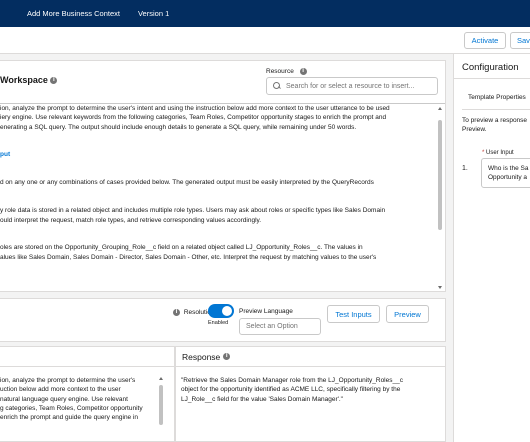  What do you see at coordinates (440, 287) in the screenshot?
I see `scroll-down-icon` at bounding box center [440, 287].